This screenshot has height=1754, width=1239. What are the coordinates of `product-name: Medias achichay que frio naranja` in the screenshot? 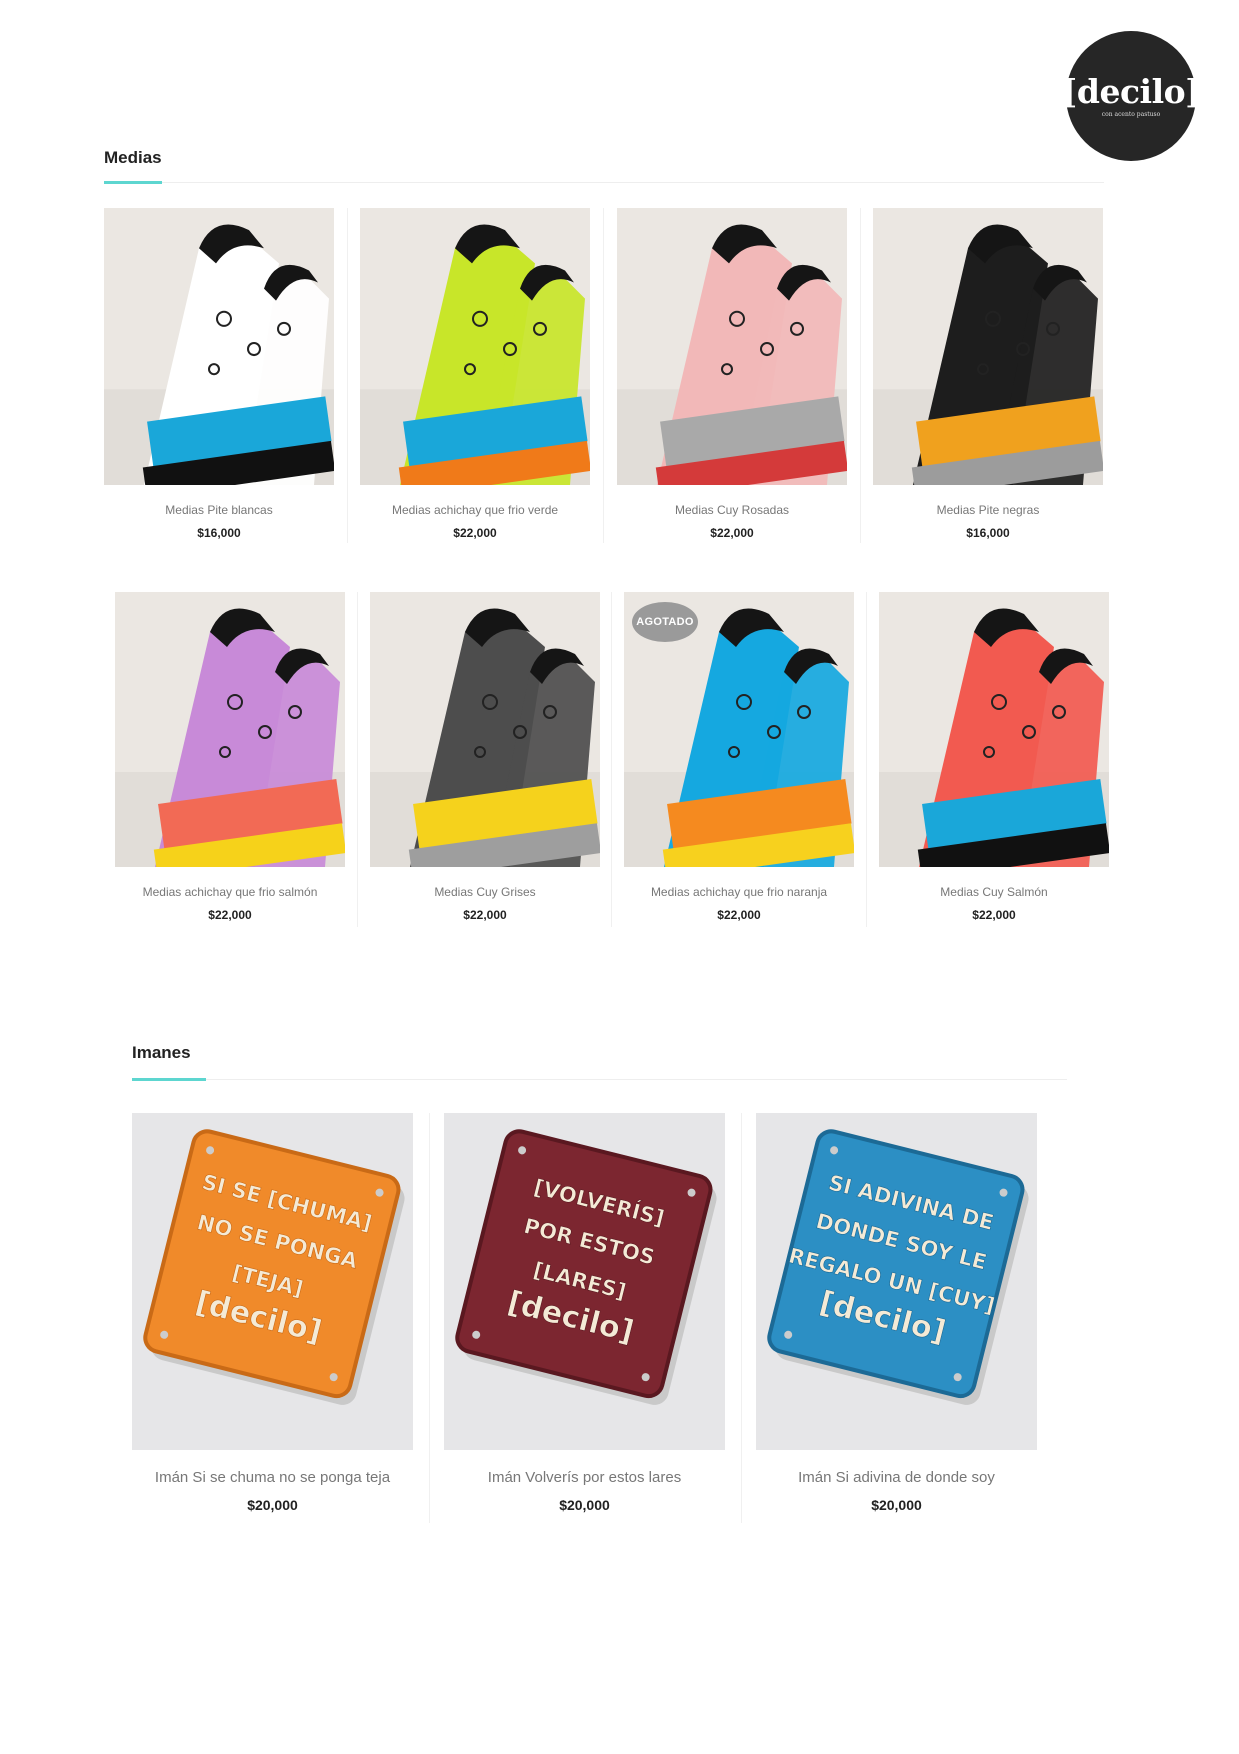 It's located at (739, 892).